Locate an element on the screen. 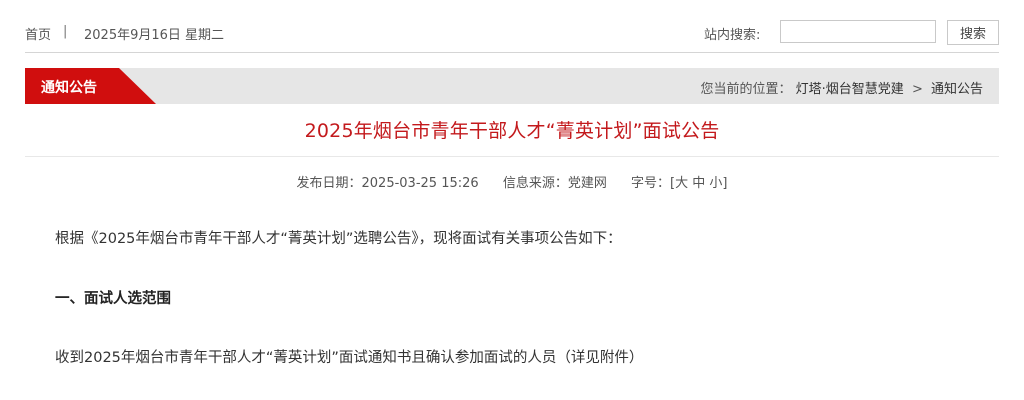 The height and width of the screenshot is (400, 1024). breadcrumb-prefix: 您当前的位置： is located at coordinates (746, 89).